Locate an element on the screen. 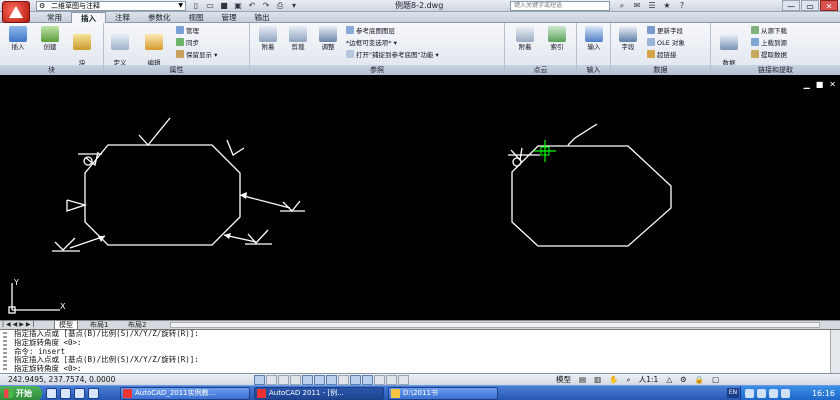 The width and height of the screenshot is (840, 400). ole-object-button: OLE 对象 is located at coordinates (666, 43).